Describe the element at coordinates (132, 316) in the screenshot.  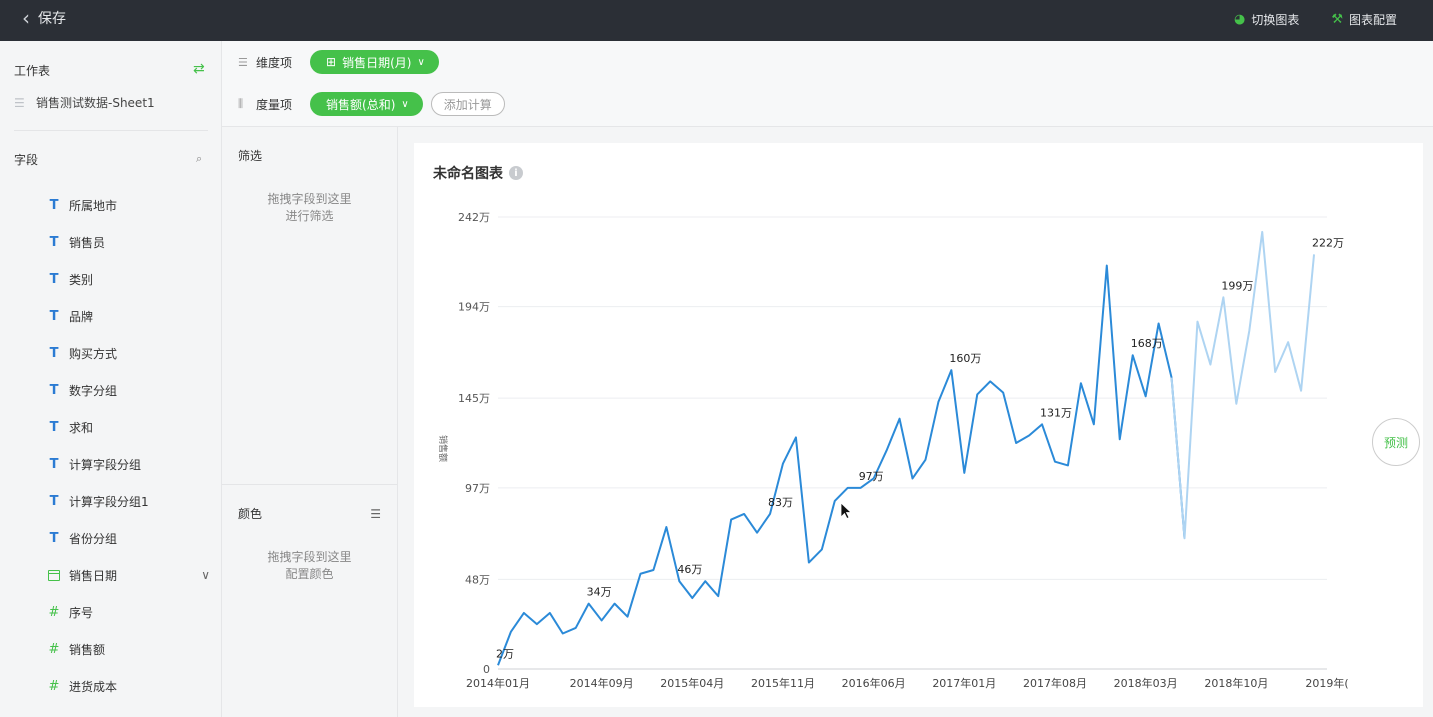
I see `field-item: T 品牌` at that location.